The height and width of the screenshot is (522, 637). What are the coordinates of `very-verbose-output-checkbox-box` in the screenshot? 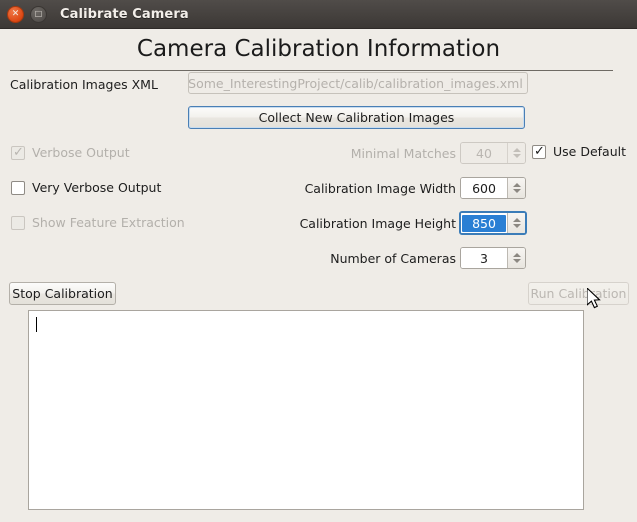 It's located at (18, 187).